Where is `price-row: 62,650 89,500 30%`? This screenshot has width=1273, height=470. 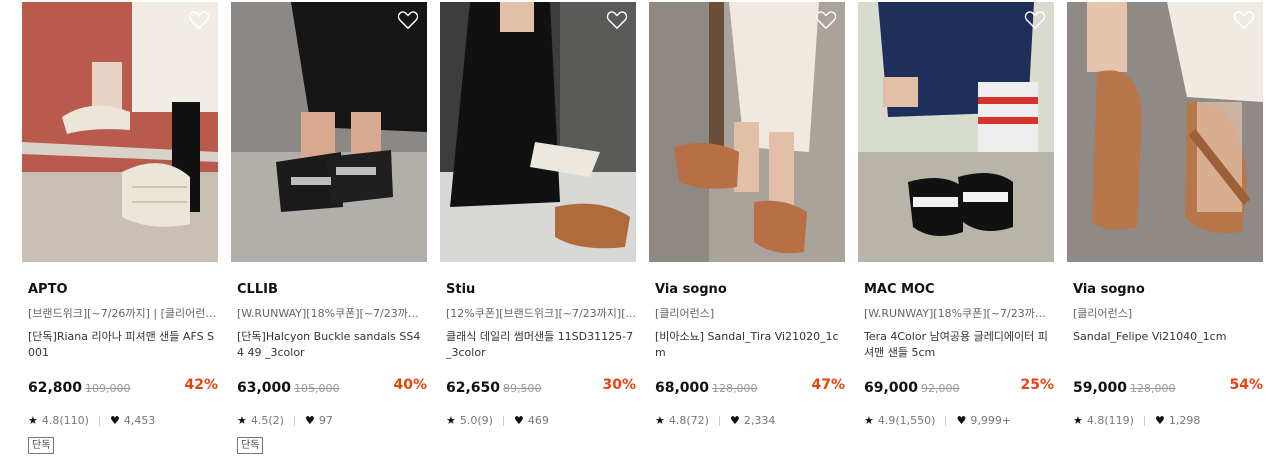
price-row: 62,650 89,500 30% is located at coordinates (541, 388).